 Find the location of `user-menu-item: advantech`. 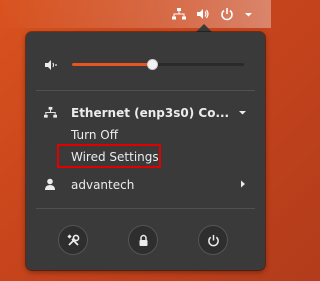

user-menu-item: advantech is located at coordinates (145, 185).